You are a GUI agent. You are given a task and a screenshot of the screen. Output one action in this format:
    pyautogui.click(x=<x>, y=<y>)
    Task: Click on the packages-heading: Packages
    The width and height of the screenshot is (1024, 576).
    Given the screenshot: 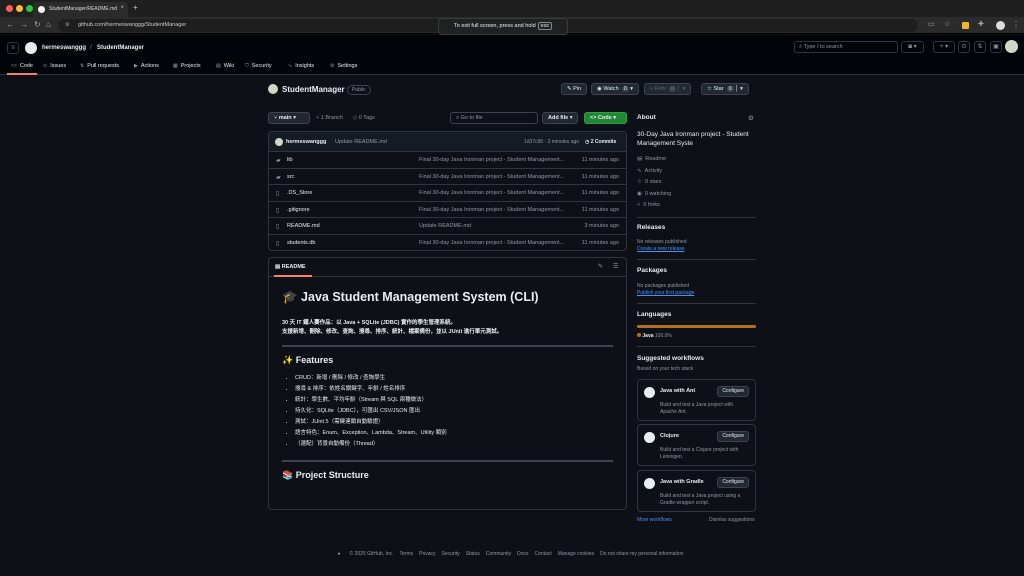 What is the action you would take?
    pyautogui.click(x=652, y=270)
    